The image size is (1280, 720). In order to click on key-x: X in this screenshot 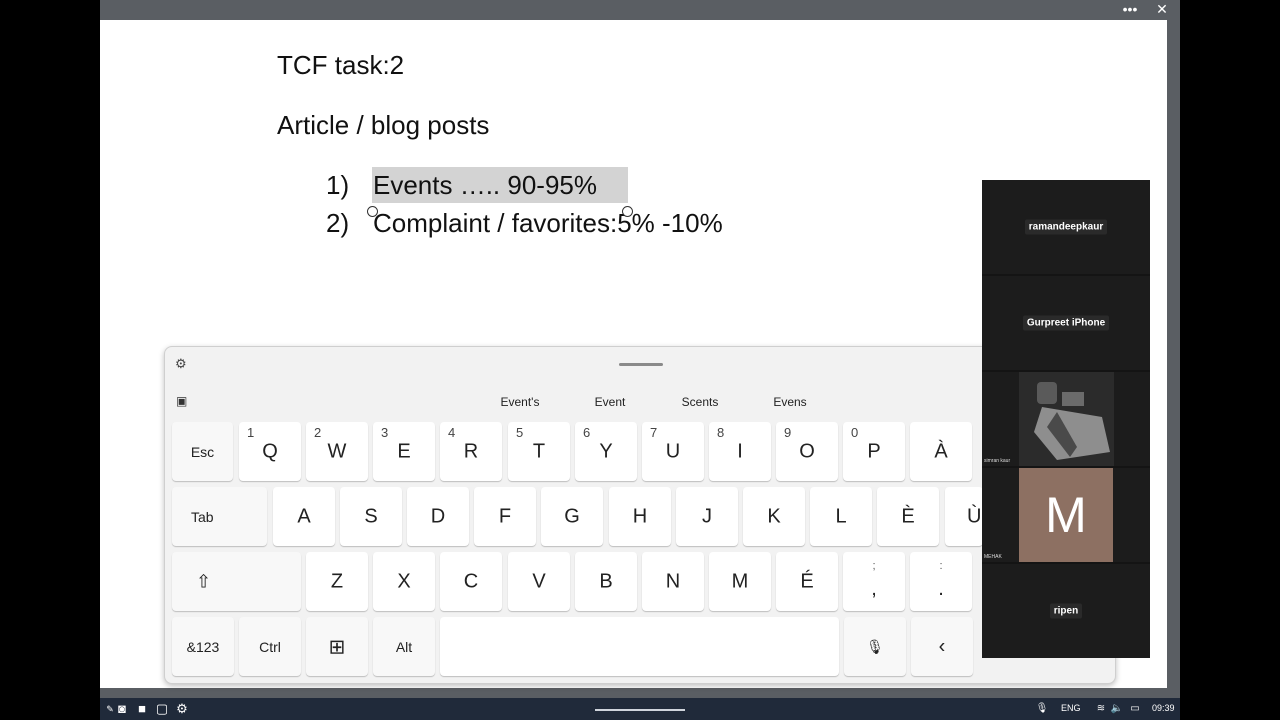, I will do `click(404, 581)`.